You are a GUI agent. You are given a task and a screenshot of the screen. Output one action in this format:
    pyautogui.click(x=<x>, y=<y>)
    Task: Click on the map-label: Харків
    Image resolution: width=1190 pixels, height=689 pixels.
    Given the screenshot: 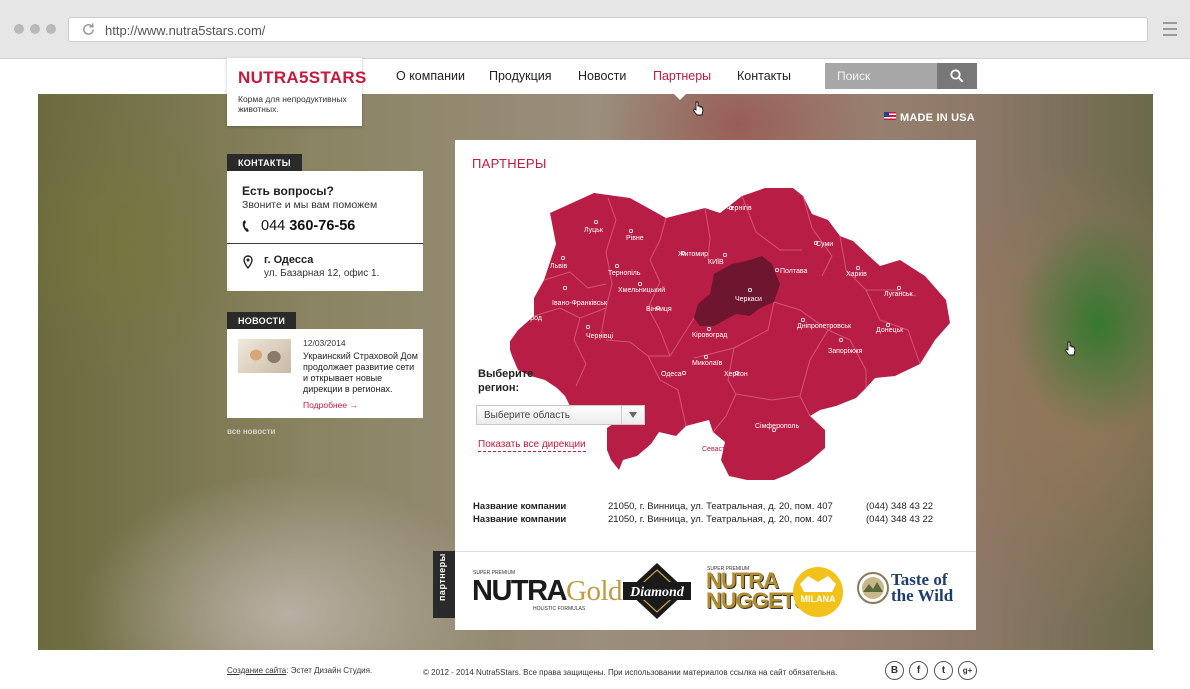 What is the action you would take?
    pyautogui.click(x=856, y=274)
    